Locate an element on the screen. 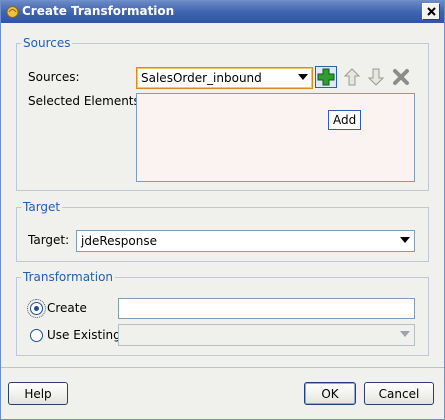 The width and height of the screenshot is (445, 420). ok-button: OK is located at coordinates (330, 393).